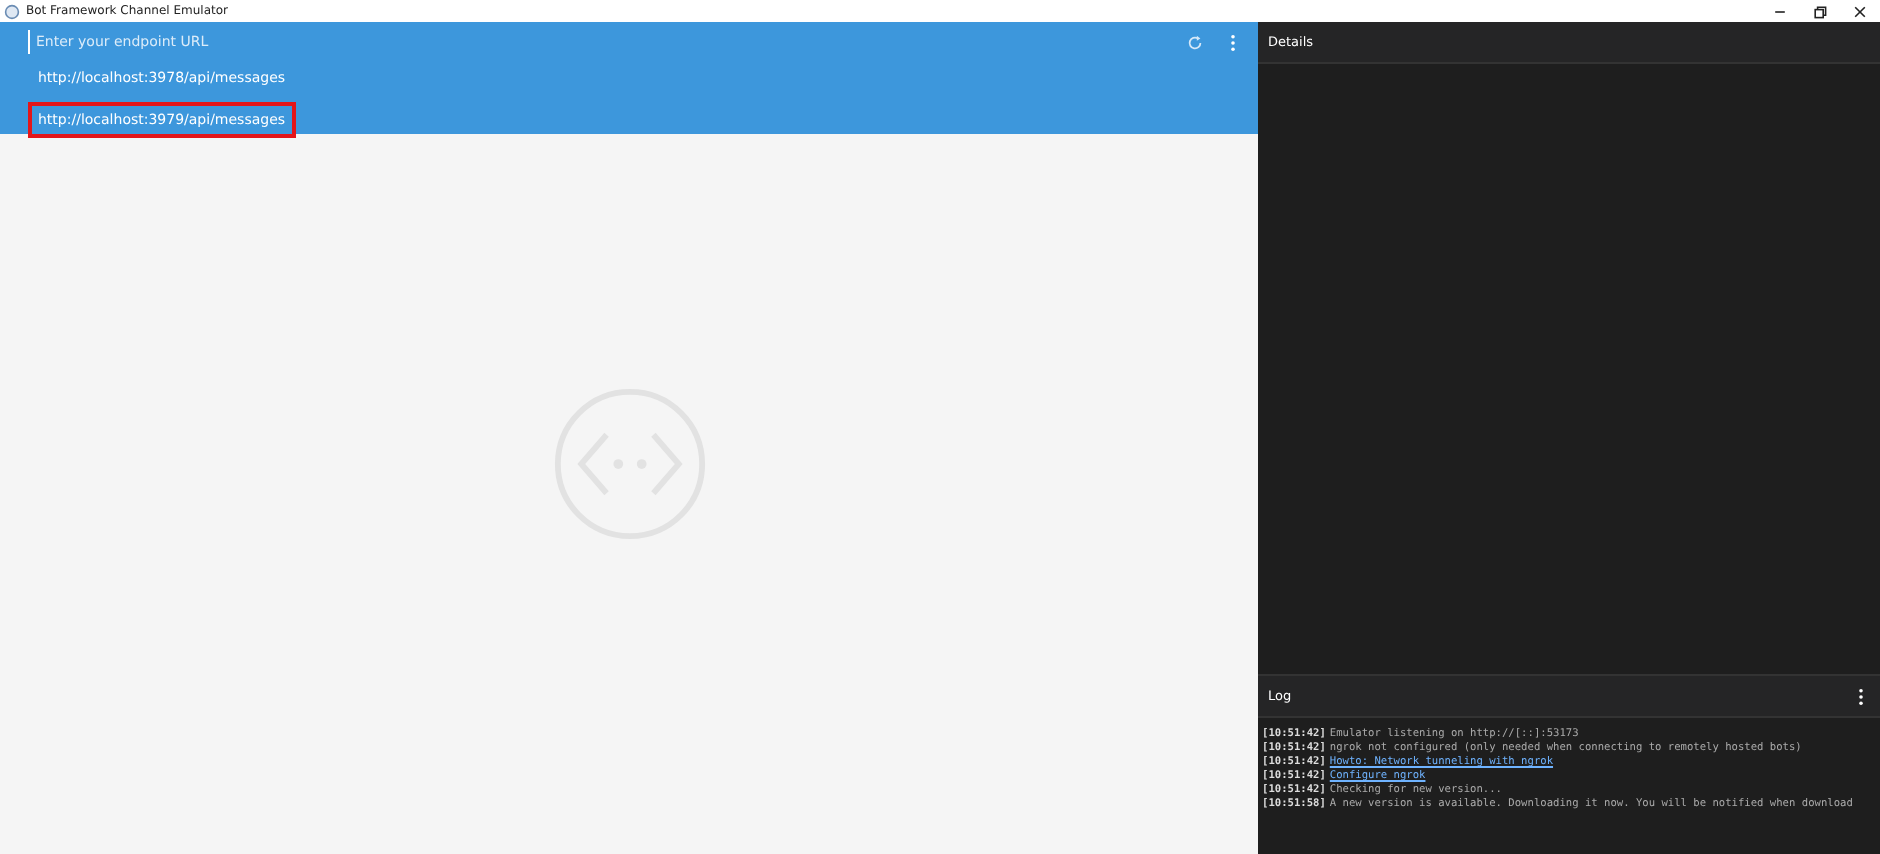 The height and width of the screenshot is (854, 1880). What do you see at coordinates (1820, 11) in the screenshot?
I see `restore-icon` at bounding box center [1820, 11].